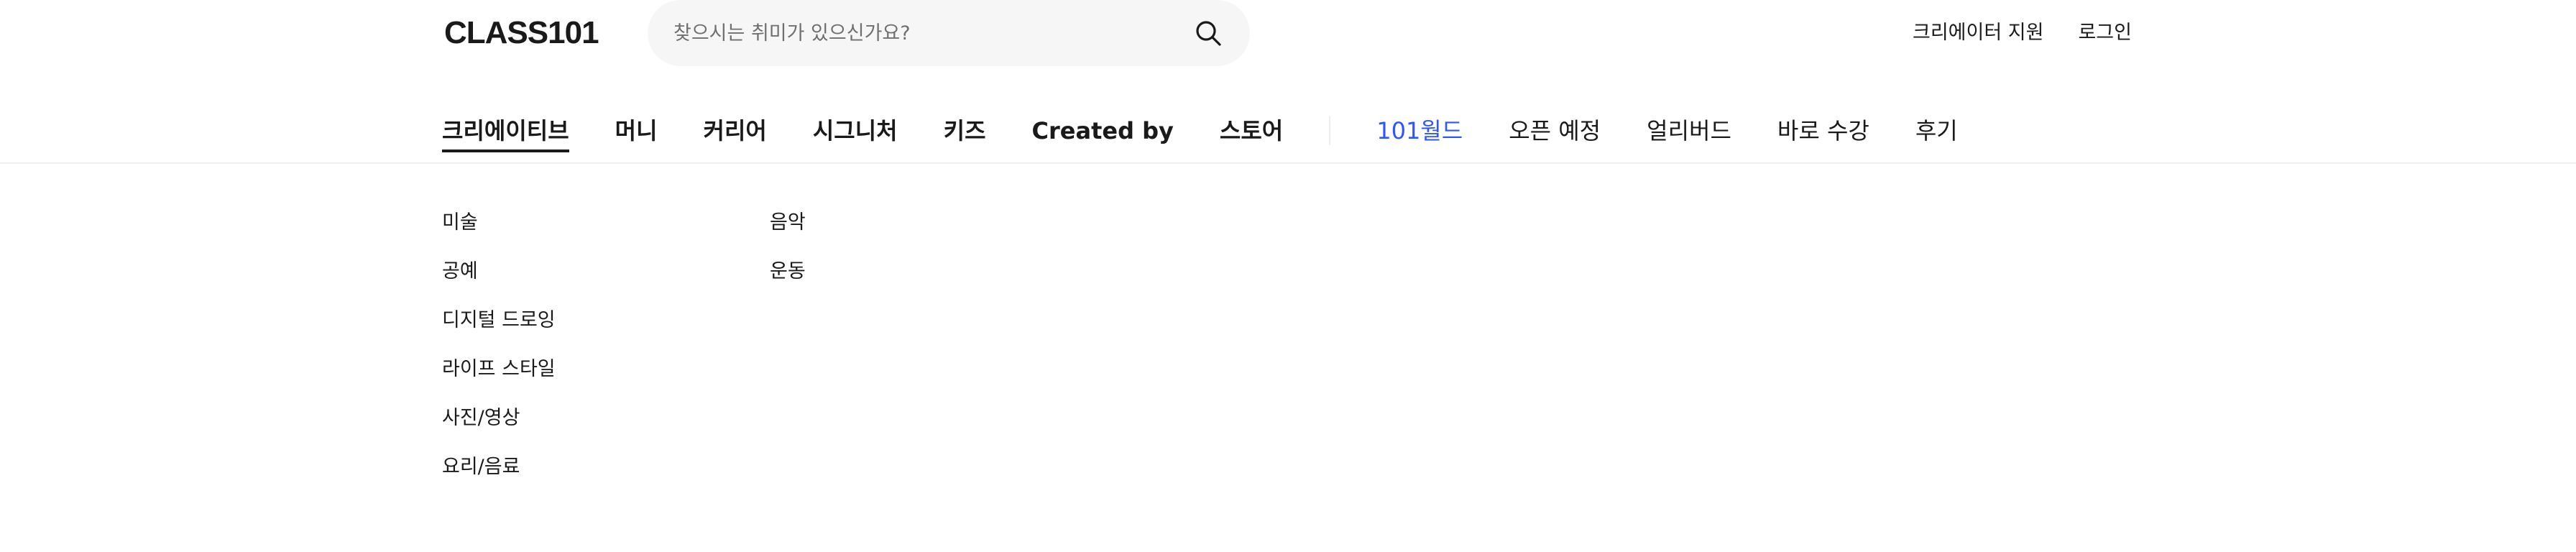  I want to click on nav-item-store: 스토어, so click(1251, 131).